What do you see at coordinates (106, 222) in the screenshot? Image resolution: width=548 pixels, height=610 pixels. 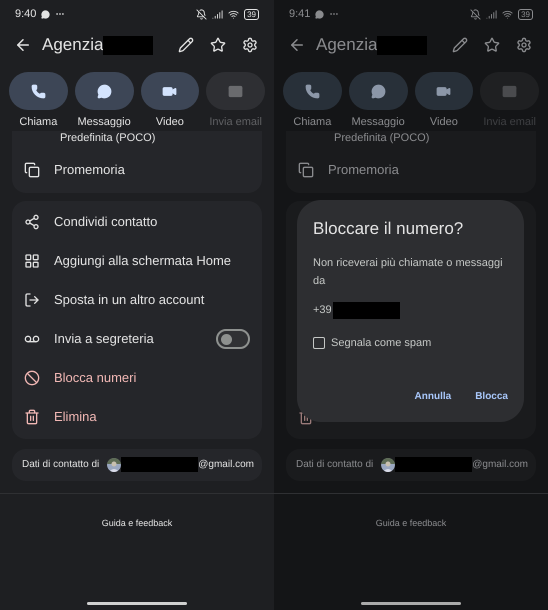 I see `menu-label: Condividi contatto` at bounding box center [106, 222].